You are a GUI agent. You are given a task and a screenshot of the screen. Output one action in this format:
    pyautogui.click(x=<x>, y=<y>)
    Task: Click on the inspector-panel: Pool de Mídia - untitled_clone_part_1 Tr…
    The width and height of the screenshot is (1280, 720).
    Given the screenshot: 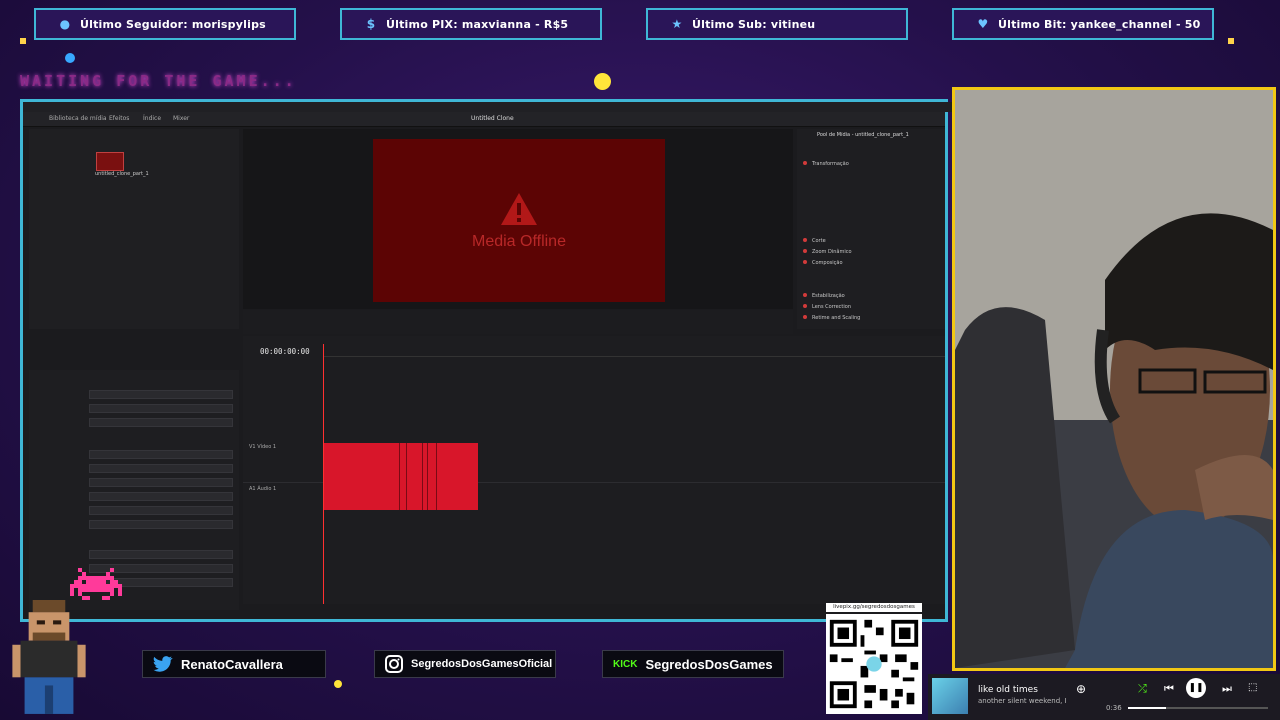 What is the action you would take?
    pyautogui.click(x=871, y=229)
    